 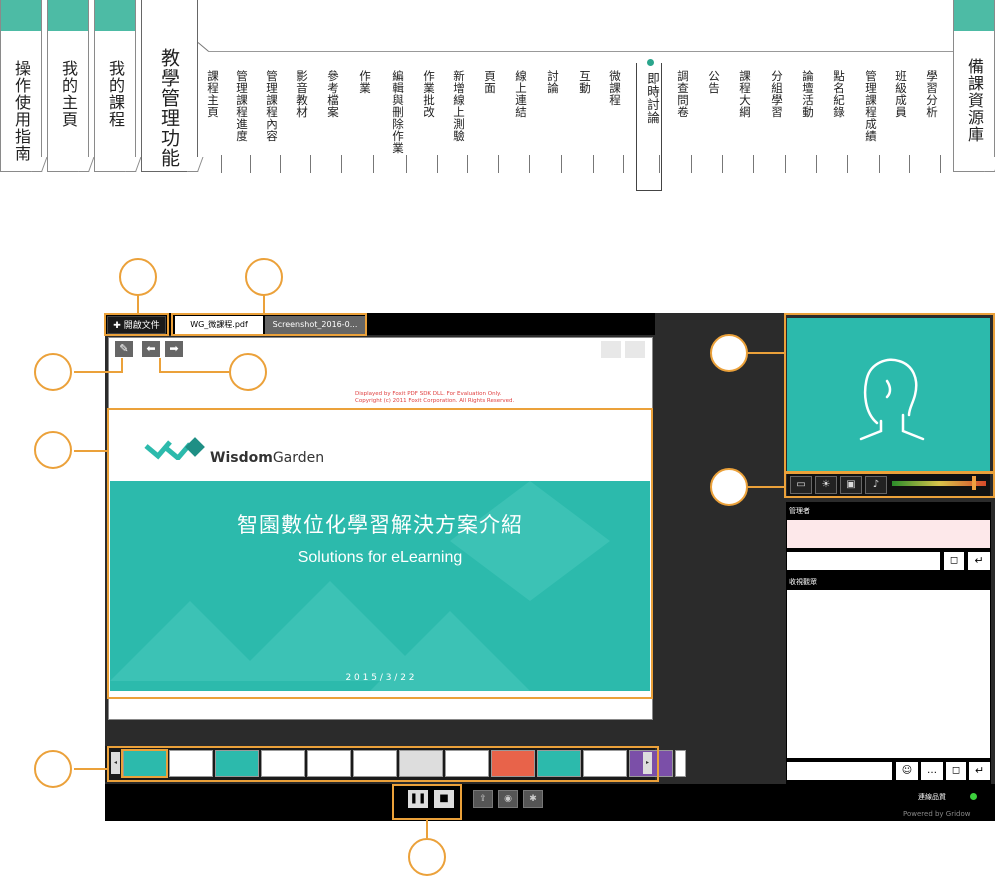 What do you see at coordinates (429, 94) in the screenshot?
I see `sub-nav-item: 作業批改` at bounding box center [429, 94].